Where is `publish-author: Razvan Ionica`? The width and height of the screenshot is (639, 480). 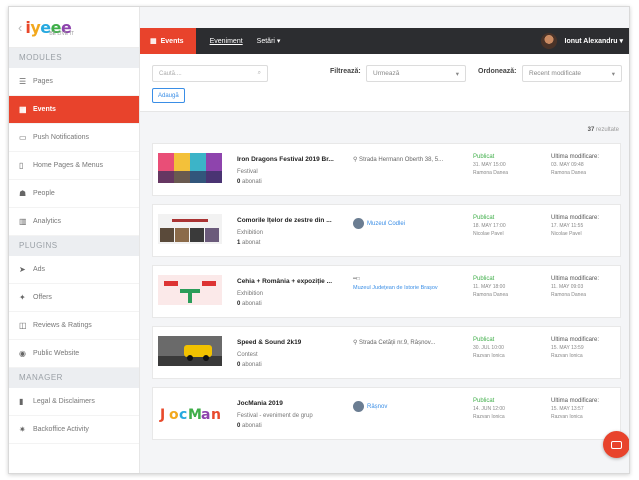 publish-author: Razvan Ionica is located at coordinates (489, 417).